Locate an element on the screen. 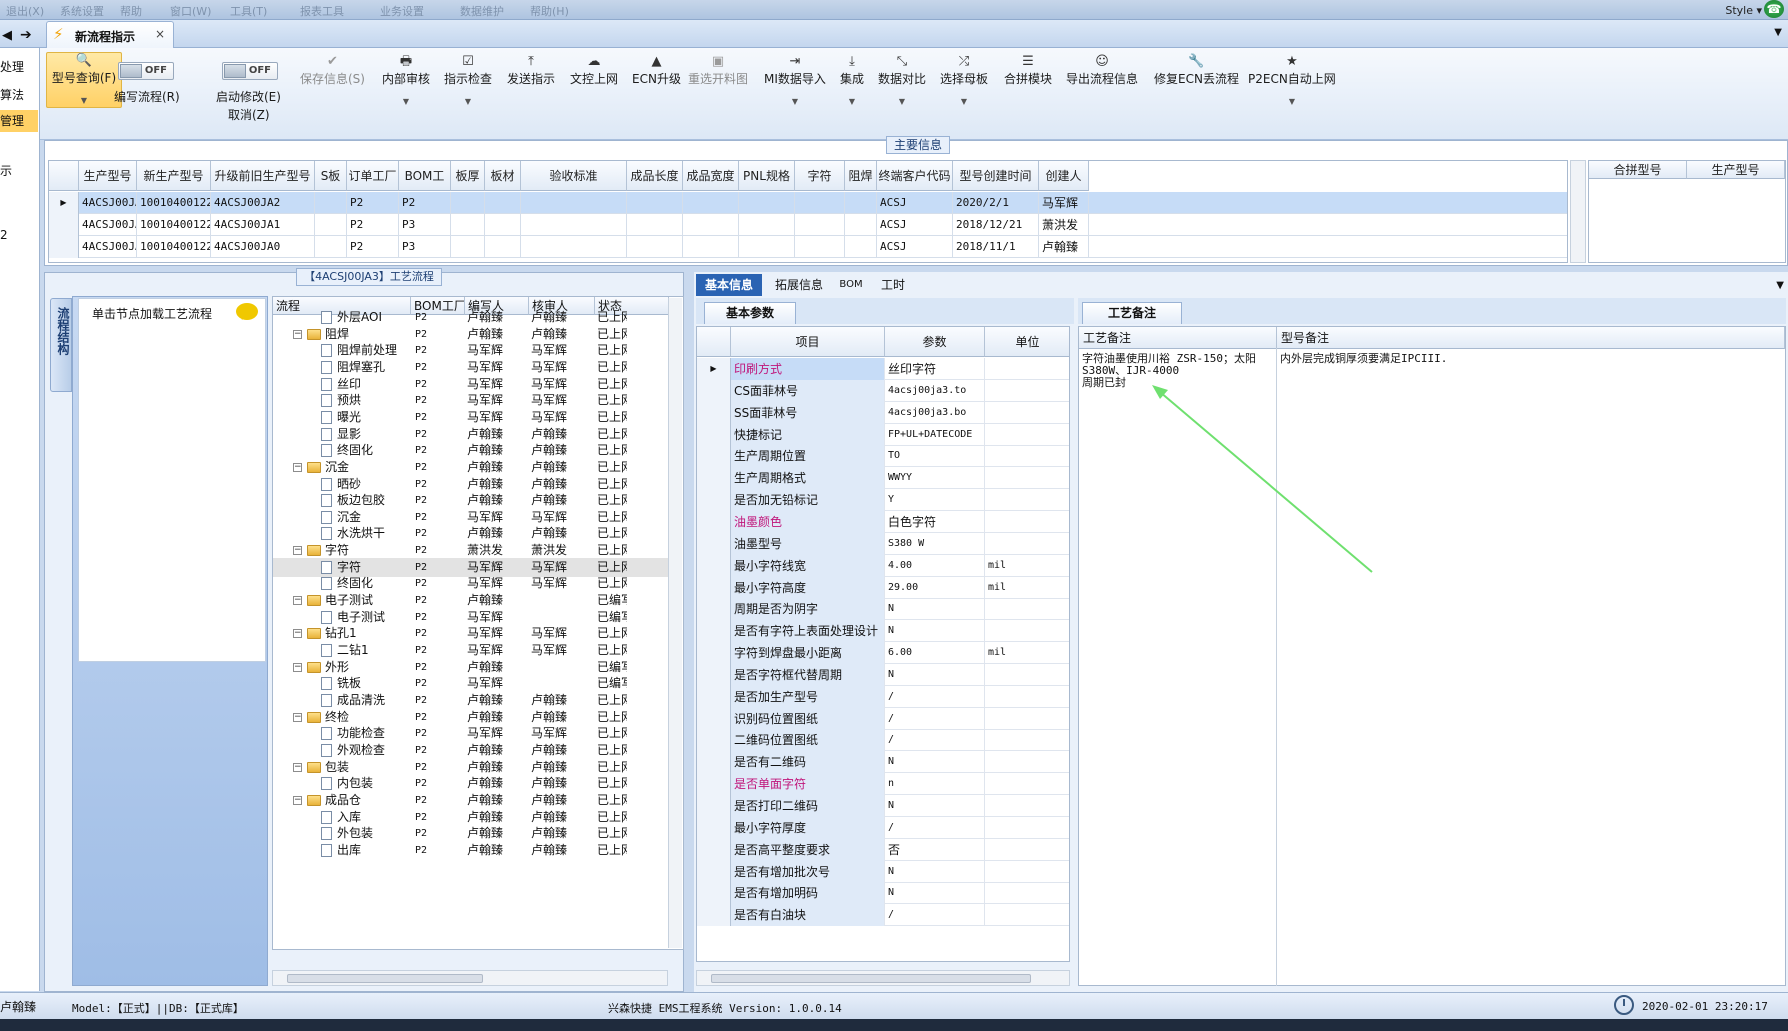 The height and width of the screenshot is (1031, 1788). annotation-arrow is located at coordinates (1262, 479).